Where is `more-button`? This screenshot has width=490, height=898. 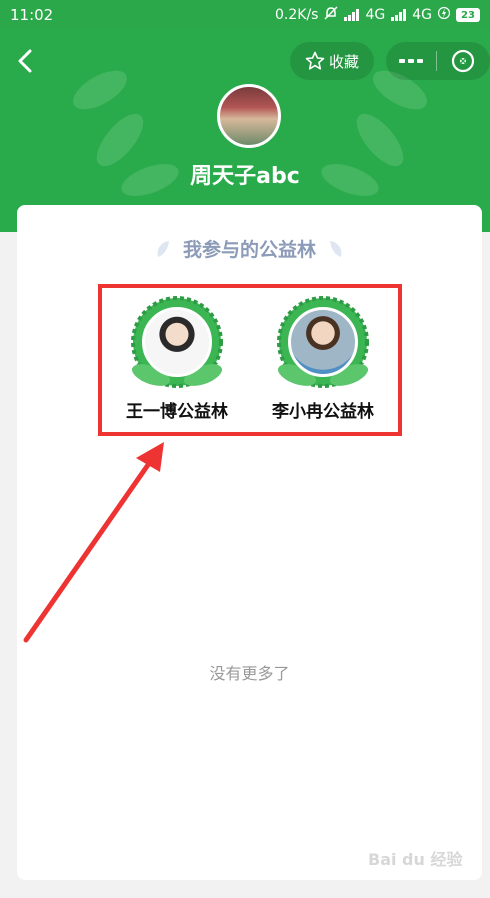 more-button is located at coordinates (411, 61).